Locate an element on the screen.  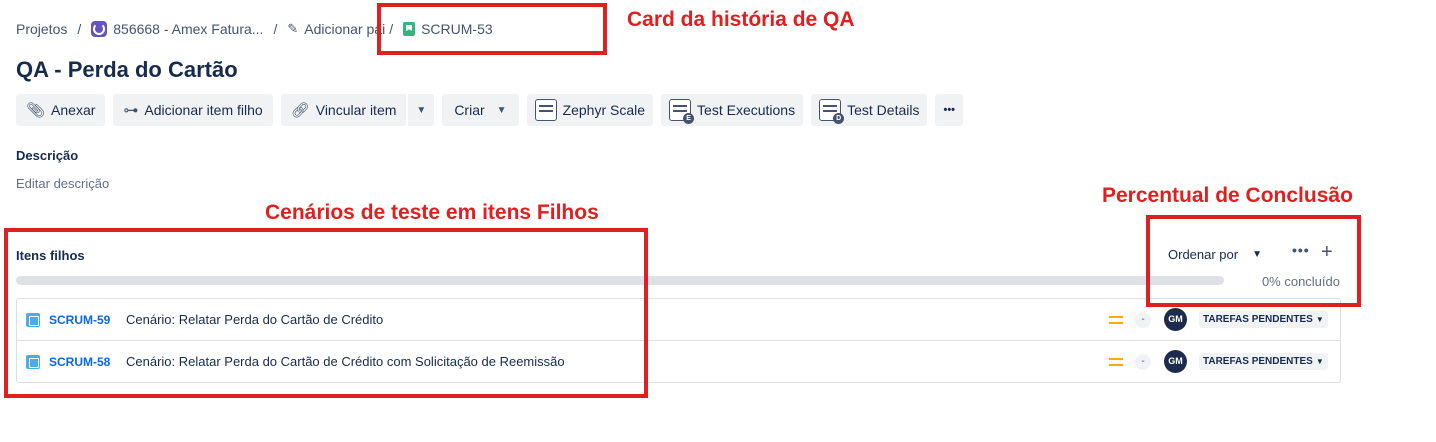
test-details-button: D Test Details is located at coordinates (869, 110).